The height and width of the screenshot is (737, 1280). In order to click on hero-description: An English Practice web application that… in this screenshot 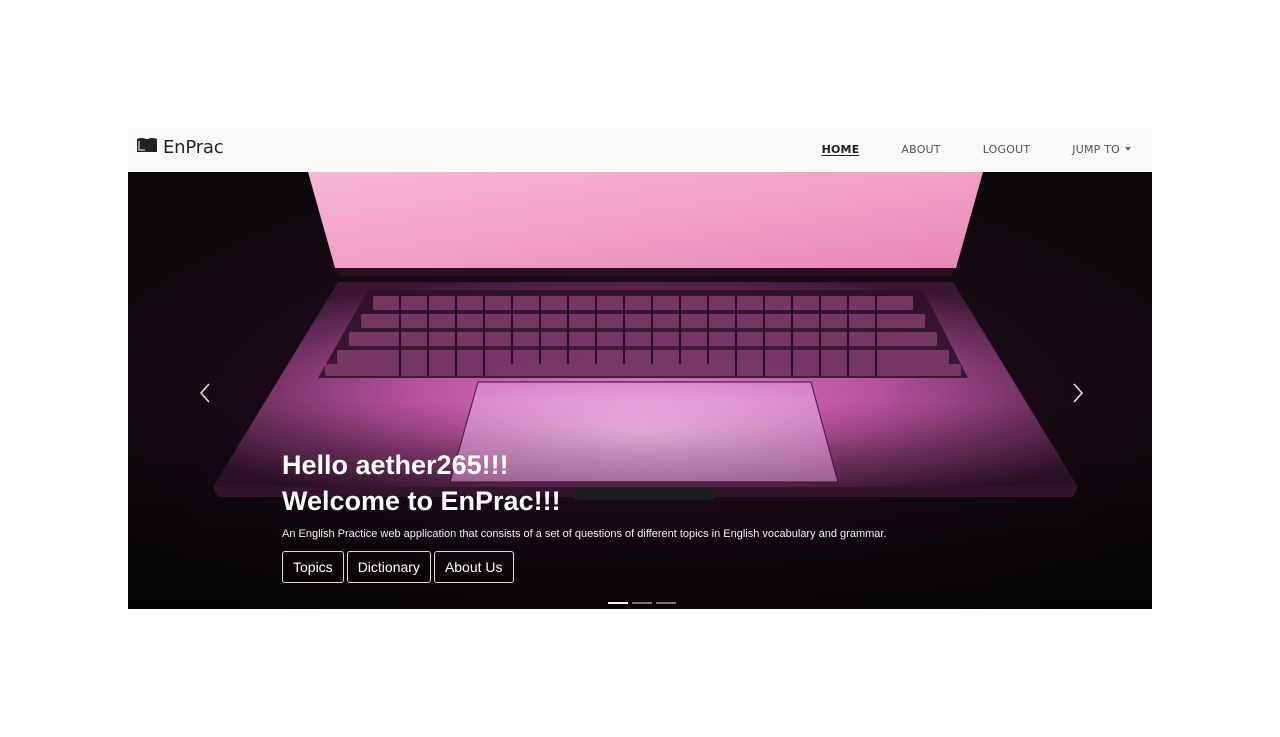, I will do `click(584, 534)`.